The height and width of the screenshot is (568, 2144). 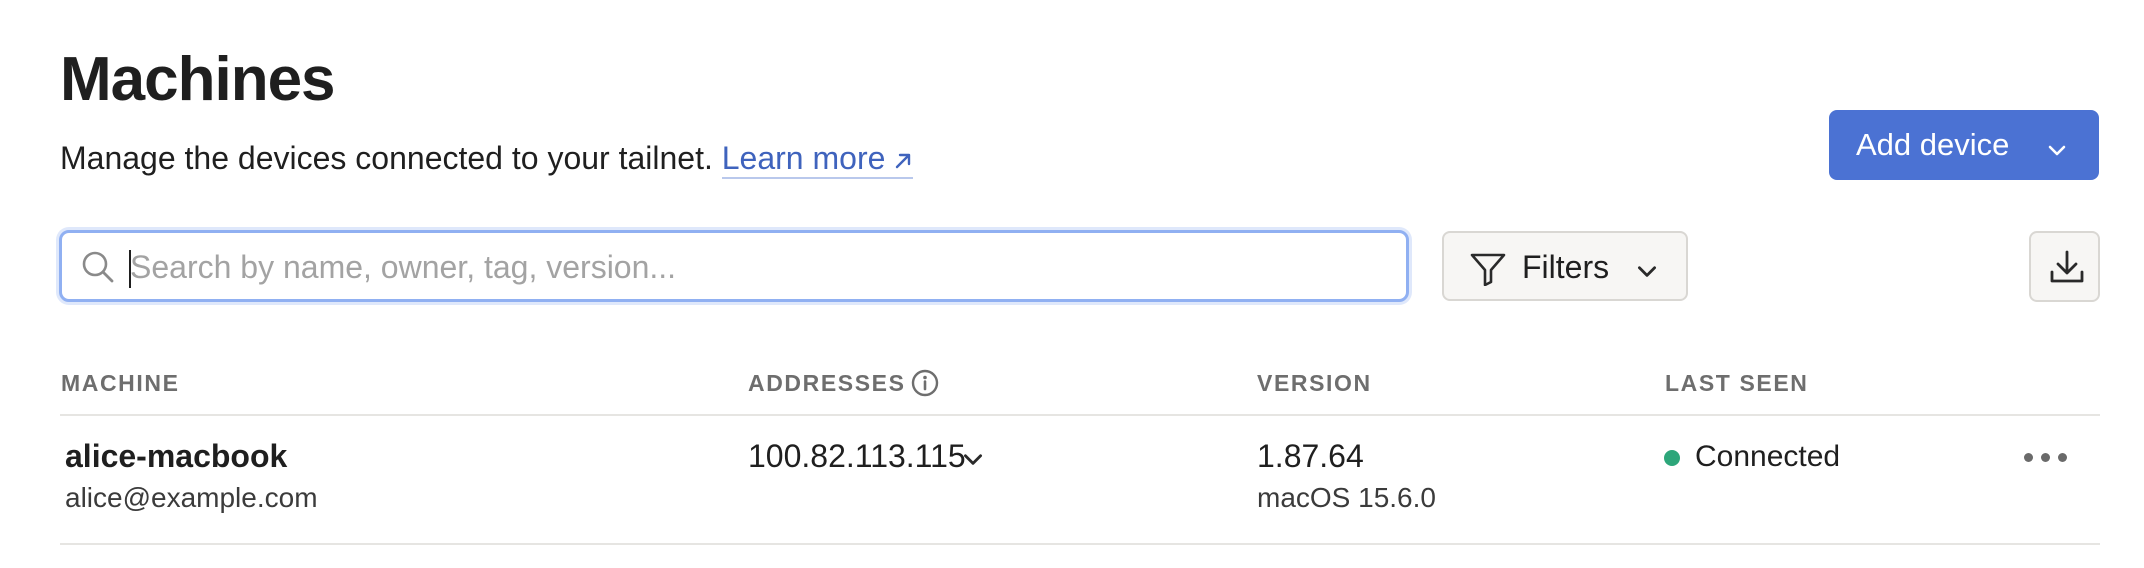 I want to click on search-box, so click(x=734, y=266).